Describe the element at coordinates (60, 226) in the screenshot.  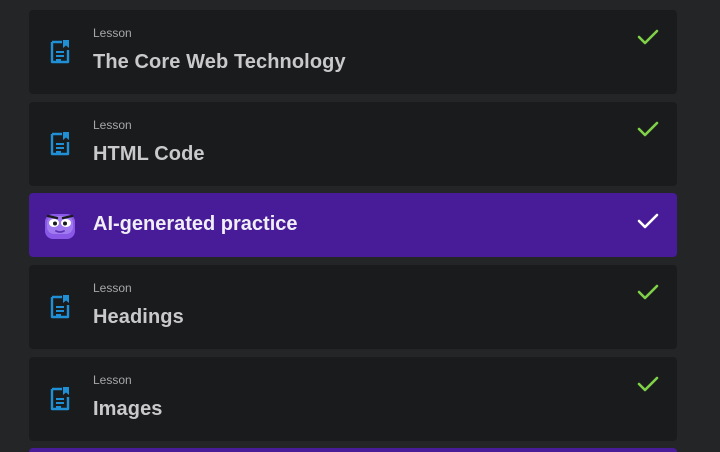
I see `ai-avatar-icon` at that location.